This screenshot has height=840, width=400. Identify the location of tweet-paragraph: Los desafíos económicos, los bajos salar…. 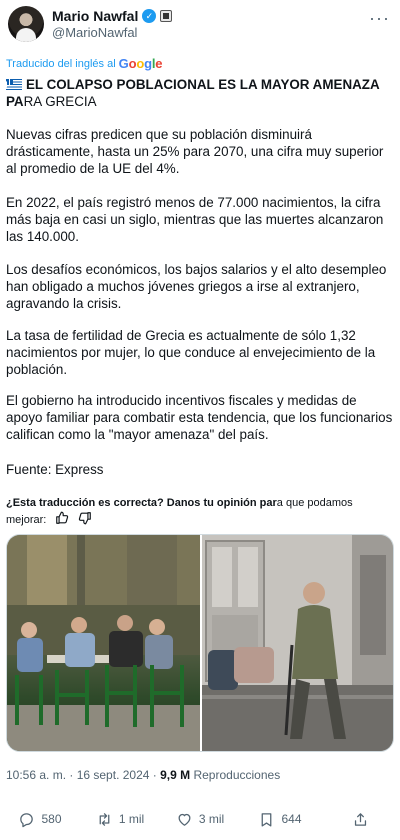
(196, 286).